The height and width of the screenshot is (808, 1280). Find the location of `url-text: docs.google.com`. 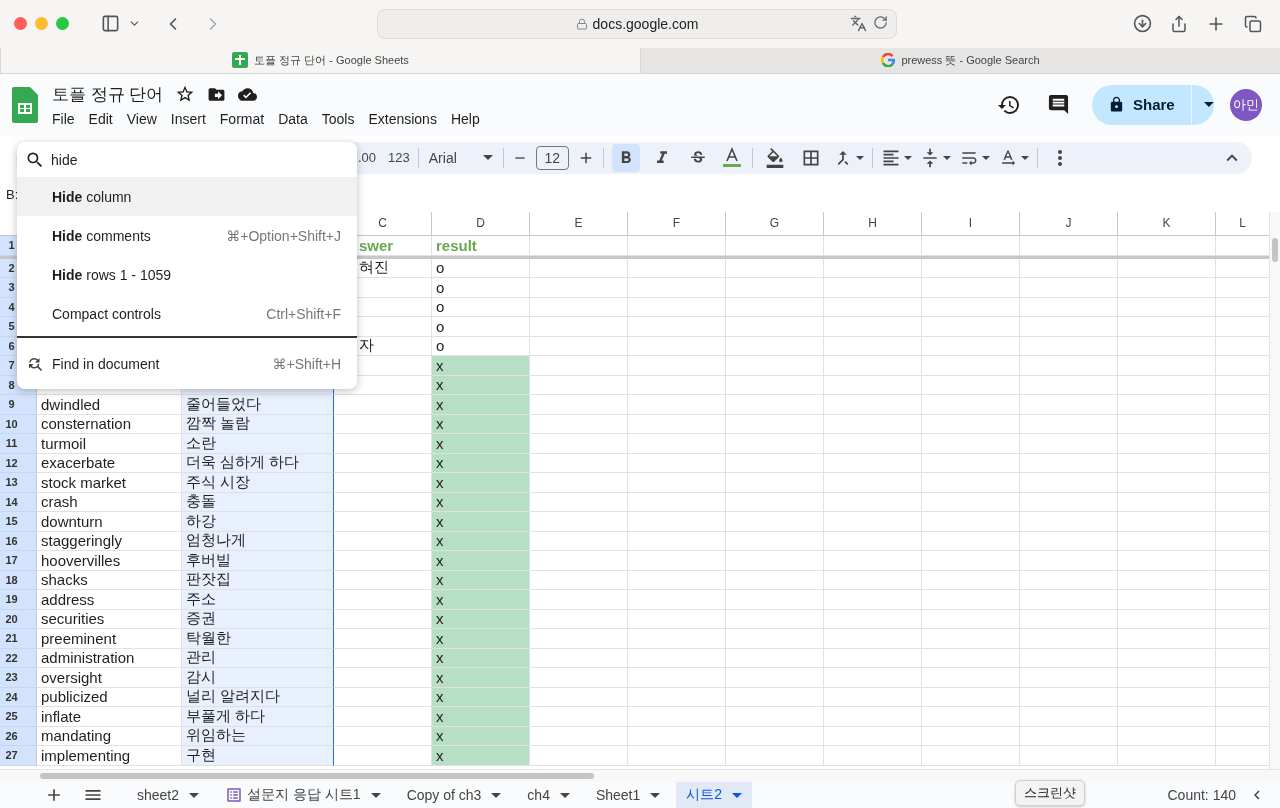

url-text: docs.google.com is located at coordinates (645, 23).